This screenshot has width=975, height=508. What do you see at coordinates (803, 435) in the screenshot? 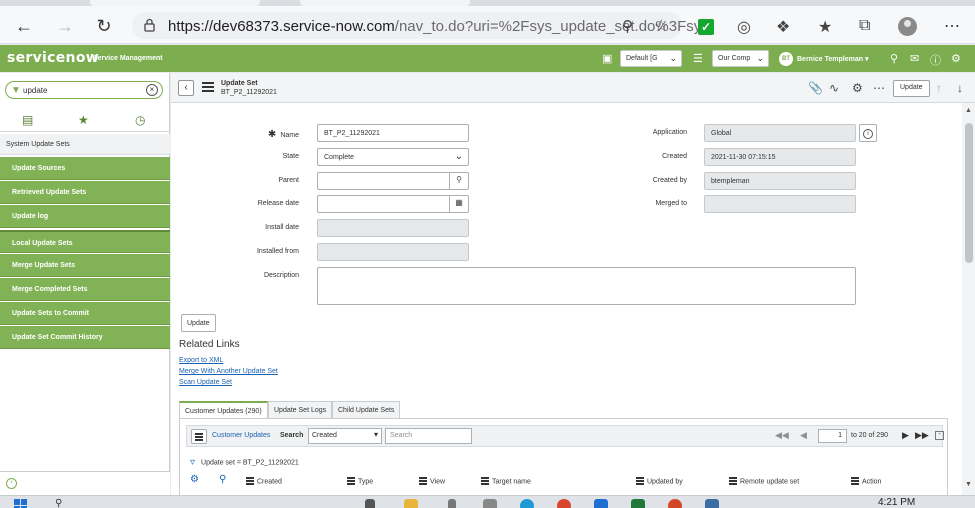
I see `previous-page-icon: ◀` at bounding box center [803, 435].